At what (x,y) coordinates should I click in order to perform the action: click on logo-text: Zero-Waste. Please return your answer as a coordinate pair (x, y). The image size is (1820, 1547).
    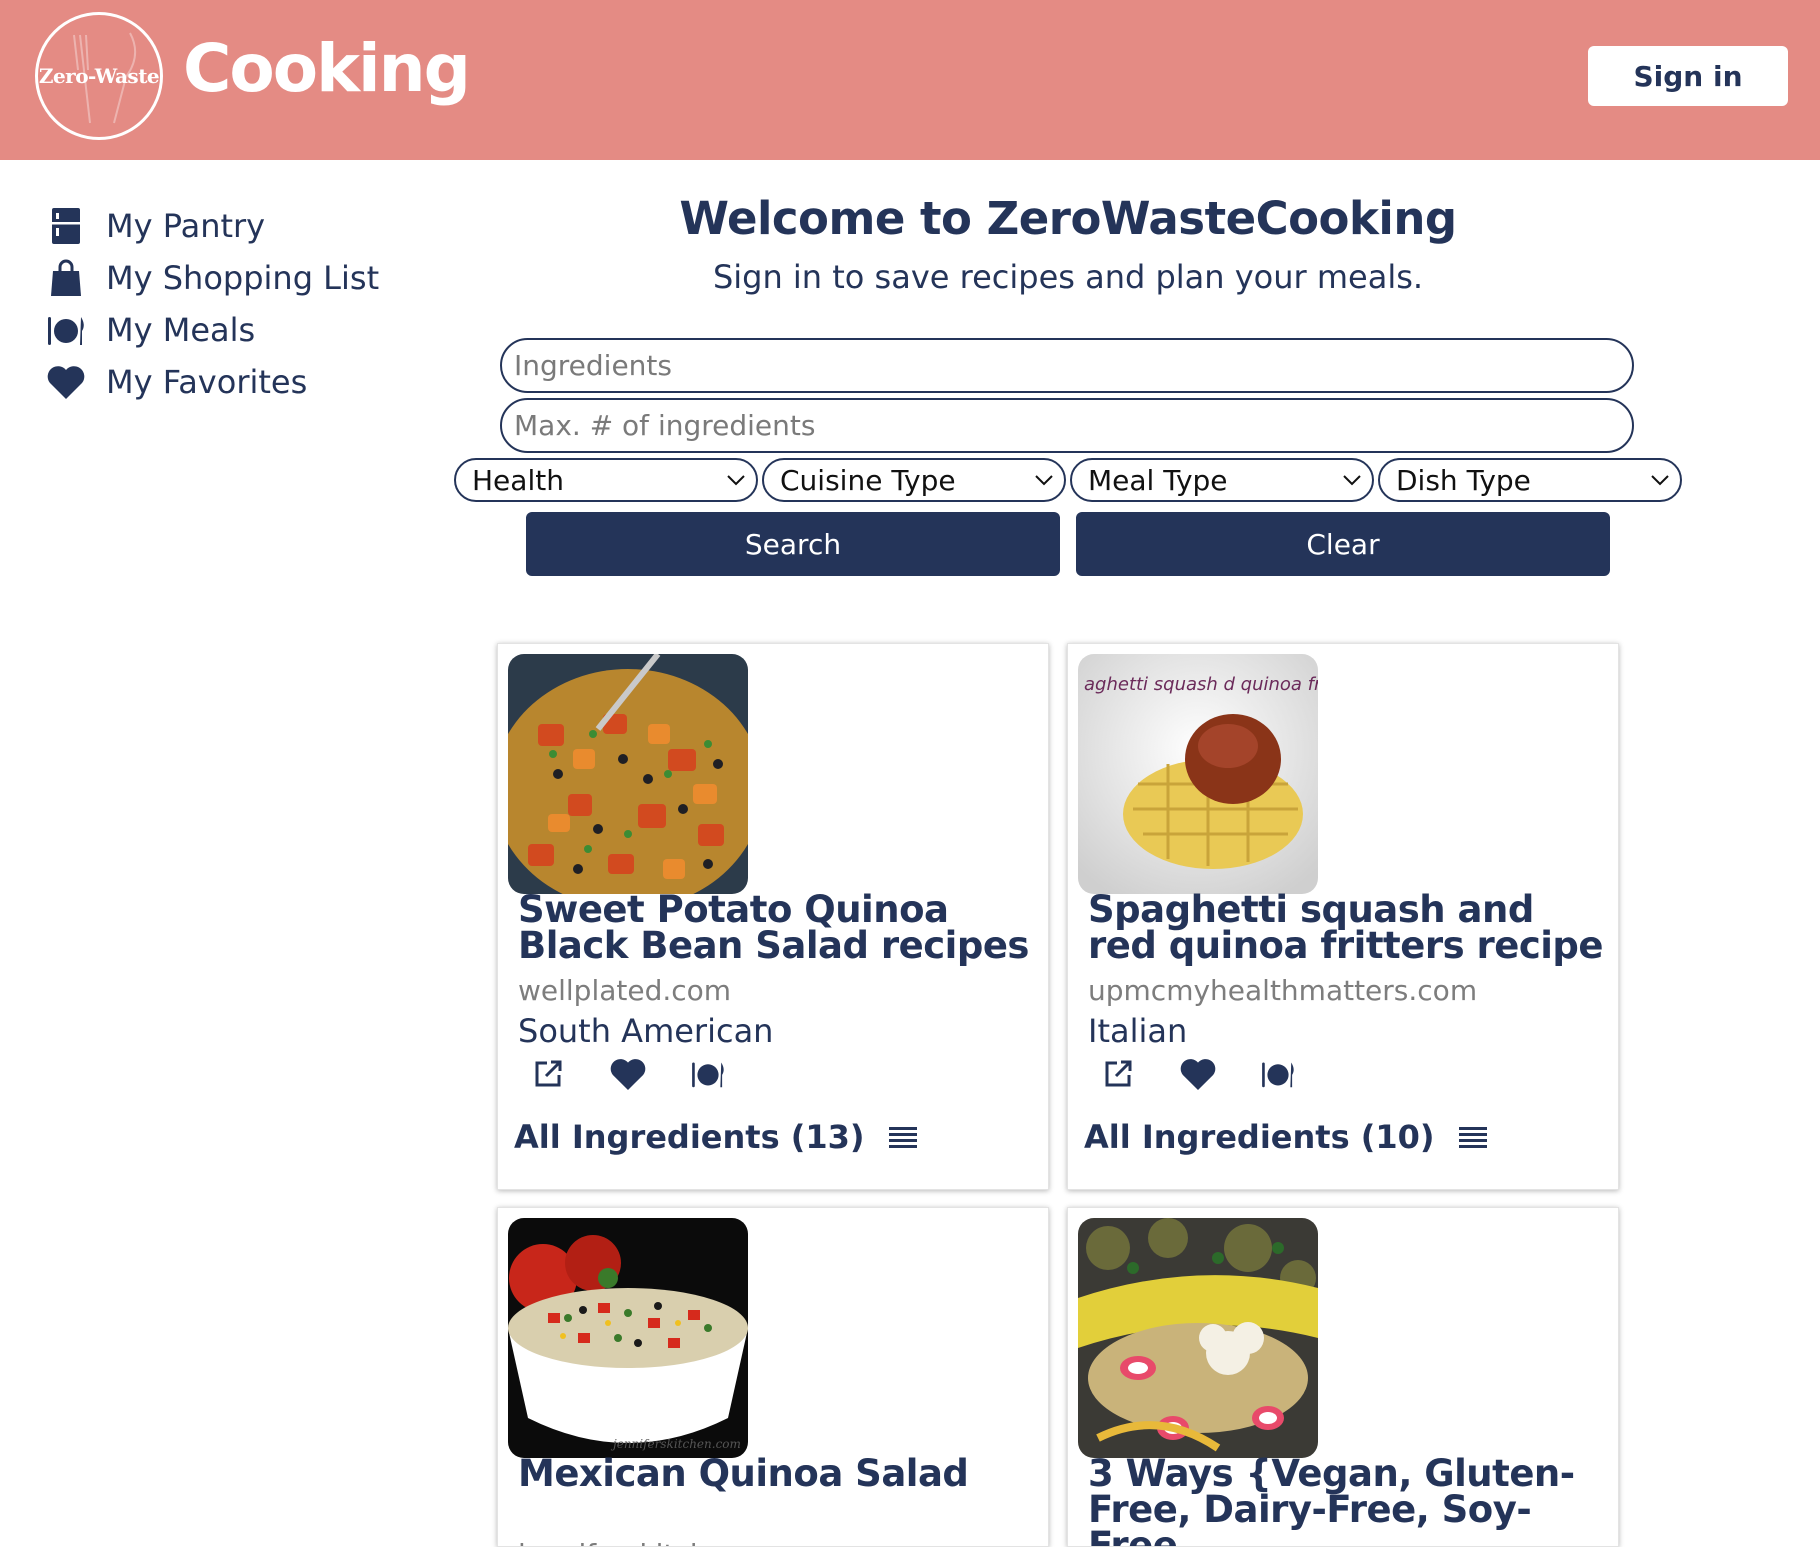
    Looking at the image, I should click on (99, 76).